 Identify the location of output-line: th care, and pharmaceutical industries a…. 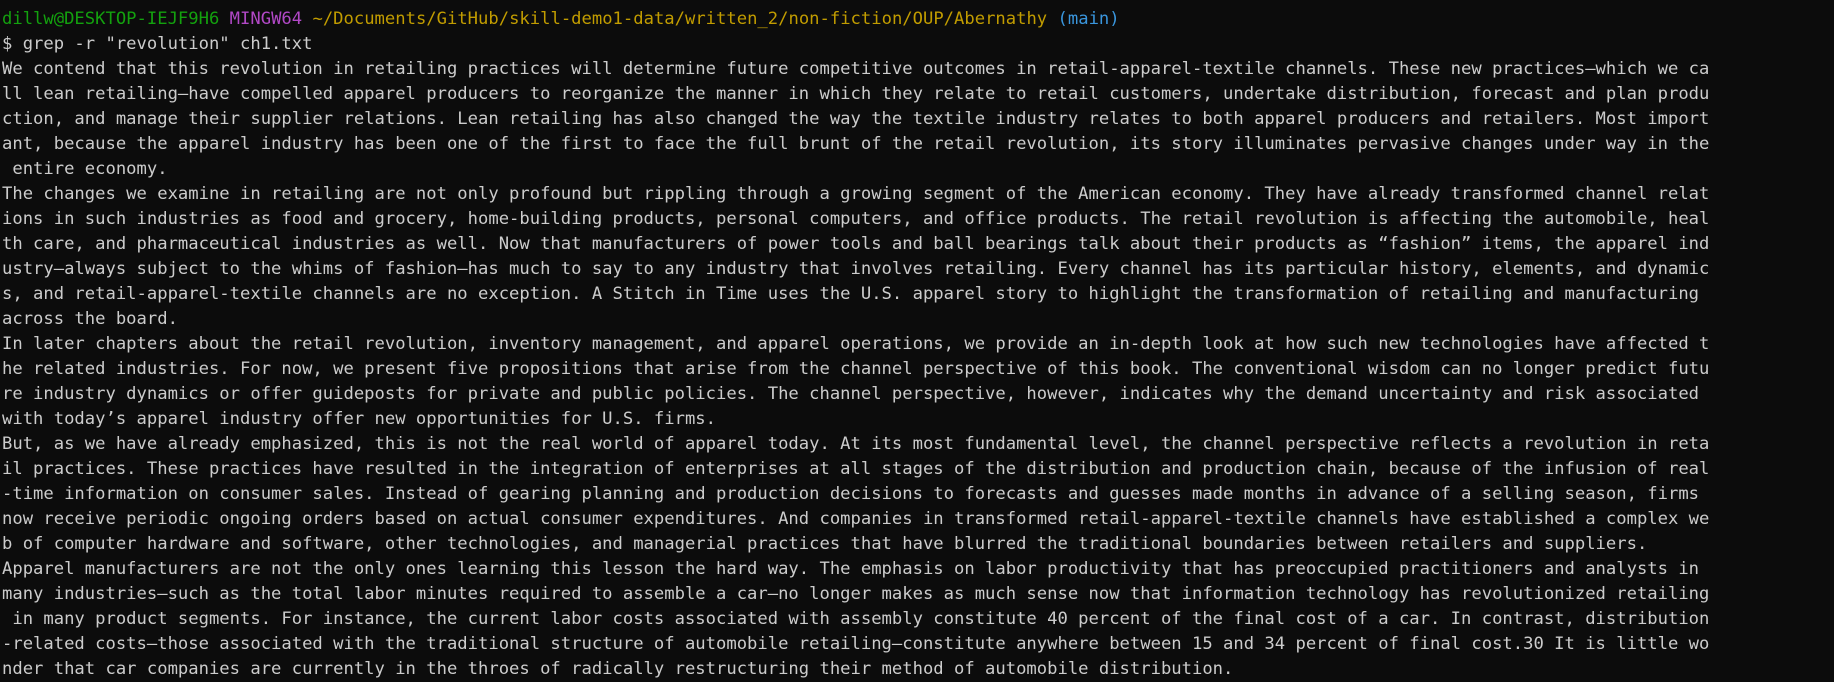
(856, 244).